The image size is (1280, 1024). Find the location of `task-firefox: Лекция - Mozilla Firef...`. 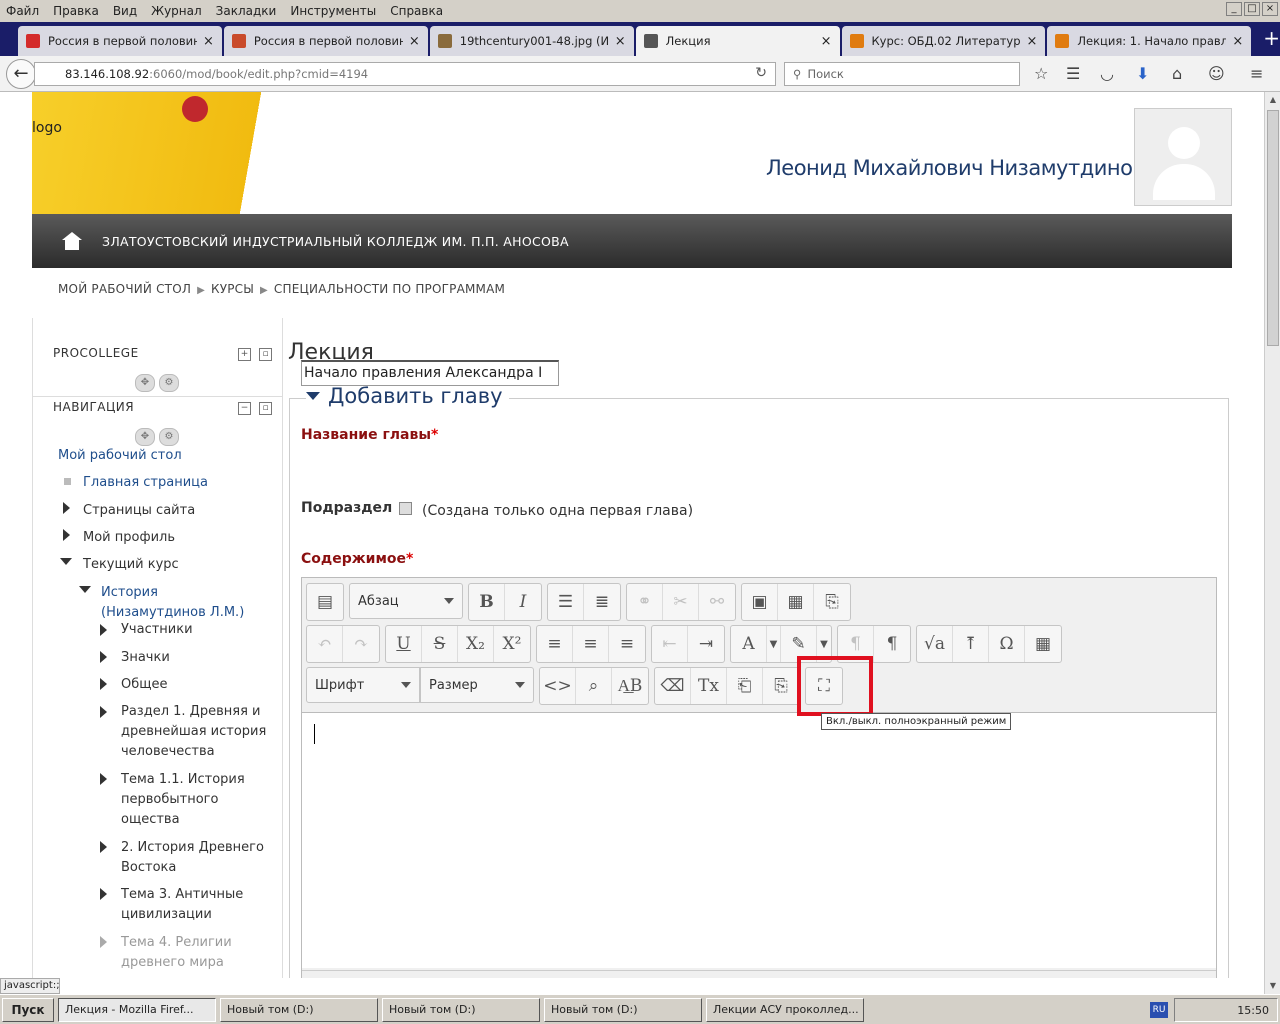

task-firefox: Лекция - Mozilla Firef... is located at coordinates (137, 1009).